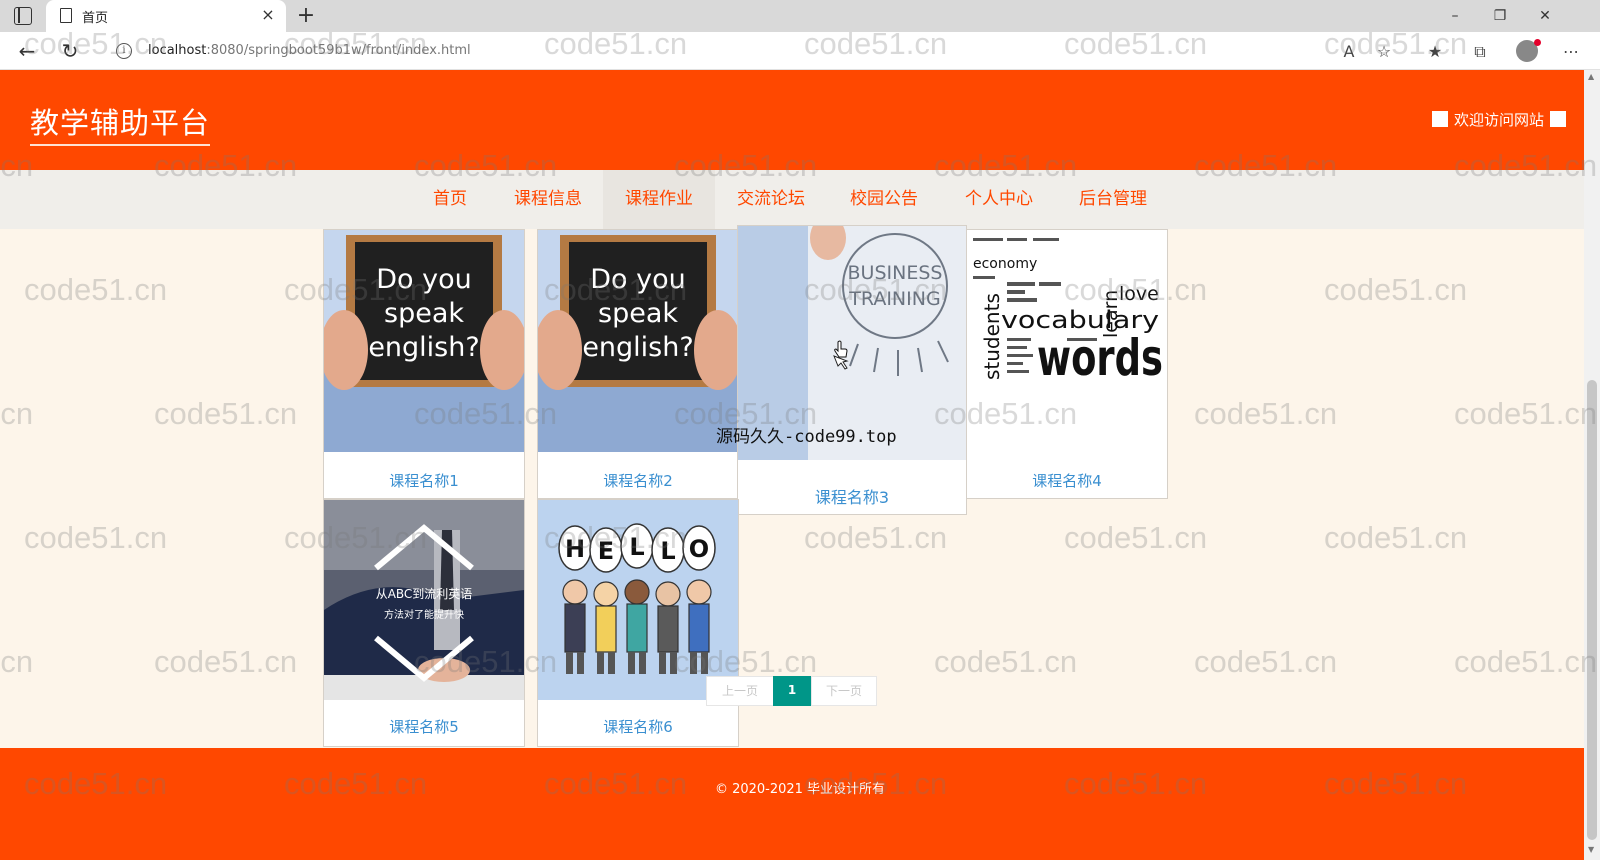 This screenshot has height=860, width=1600. I want to click on main-nav: 首页 课程信息 课程作业 交流论坛 校园公告 个人中心 后台管理, so click(792, 199).